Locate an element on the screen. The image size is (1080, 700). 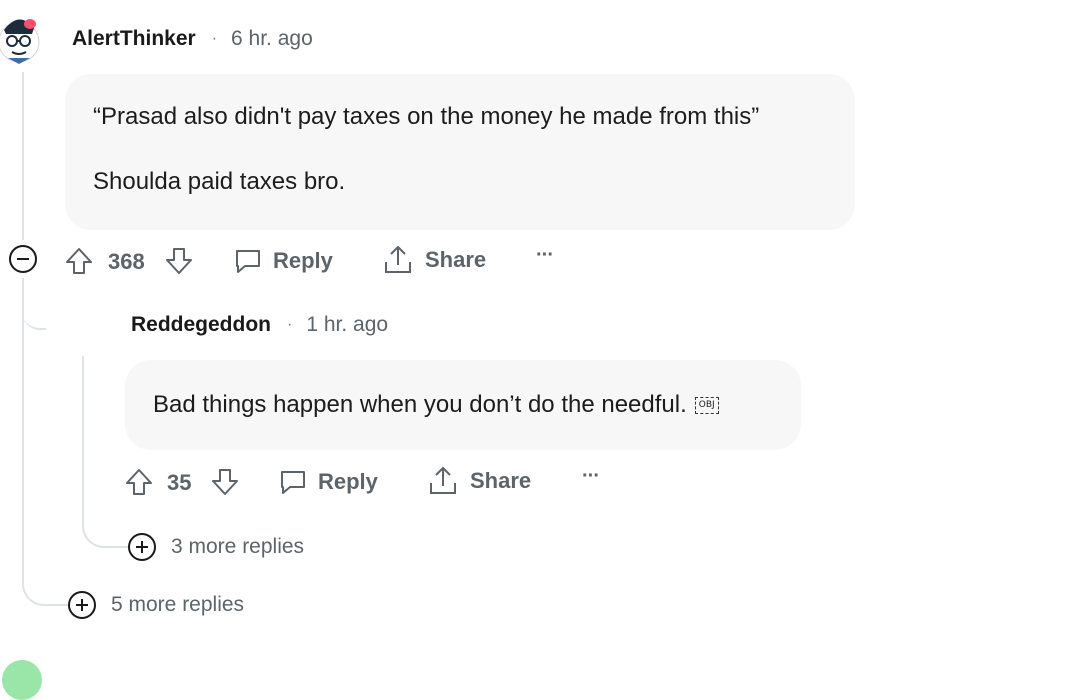
thread-curve-reply is located at coordinates (34, 304).